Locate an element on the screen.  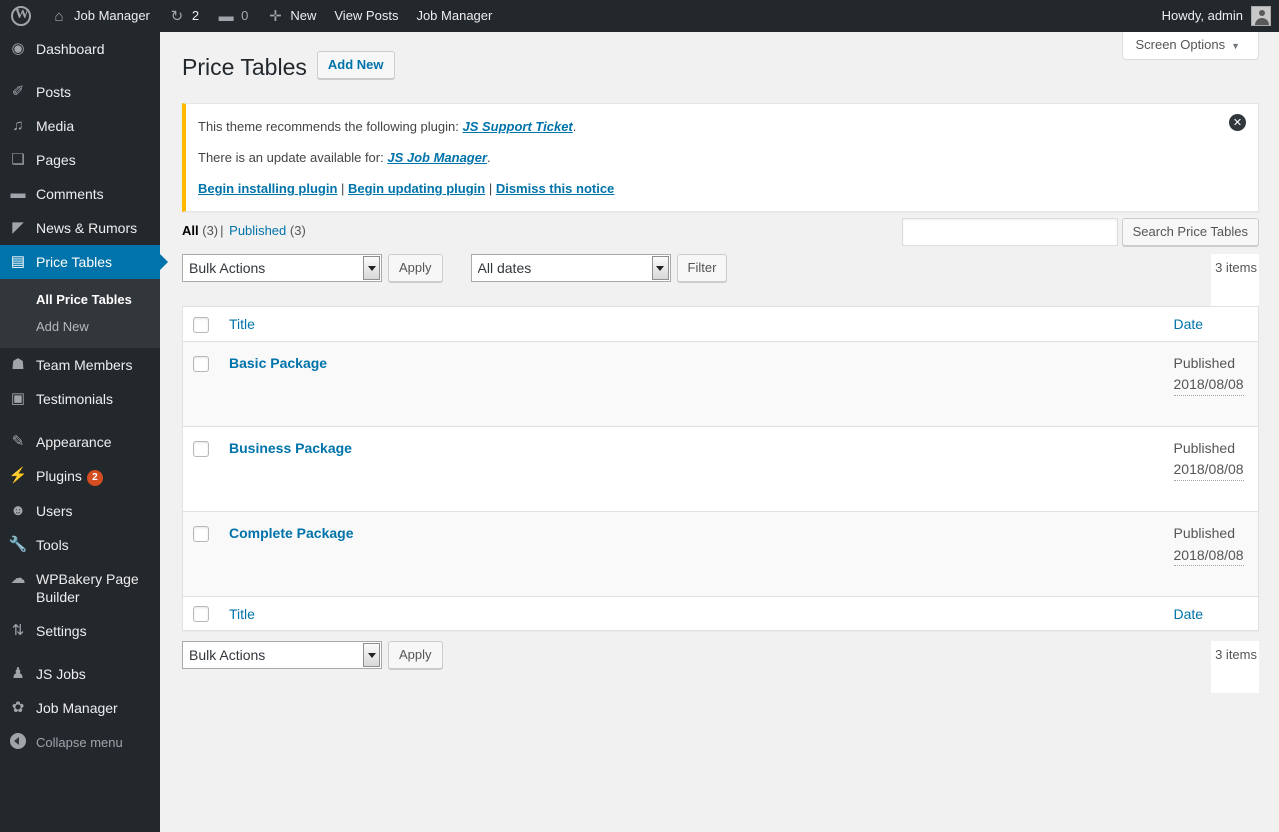
howdy-label: Howdy, admin is located at coordinates (1206, 16).